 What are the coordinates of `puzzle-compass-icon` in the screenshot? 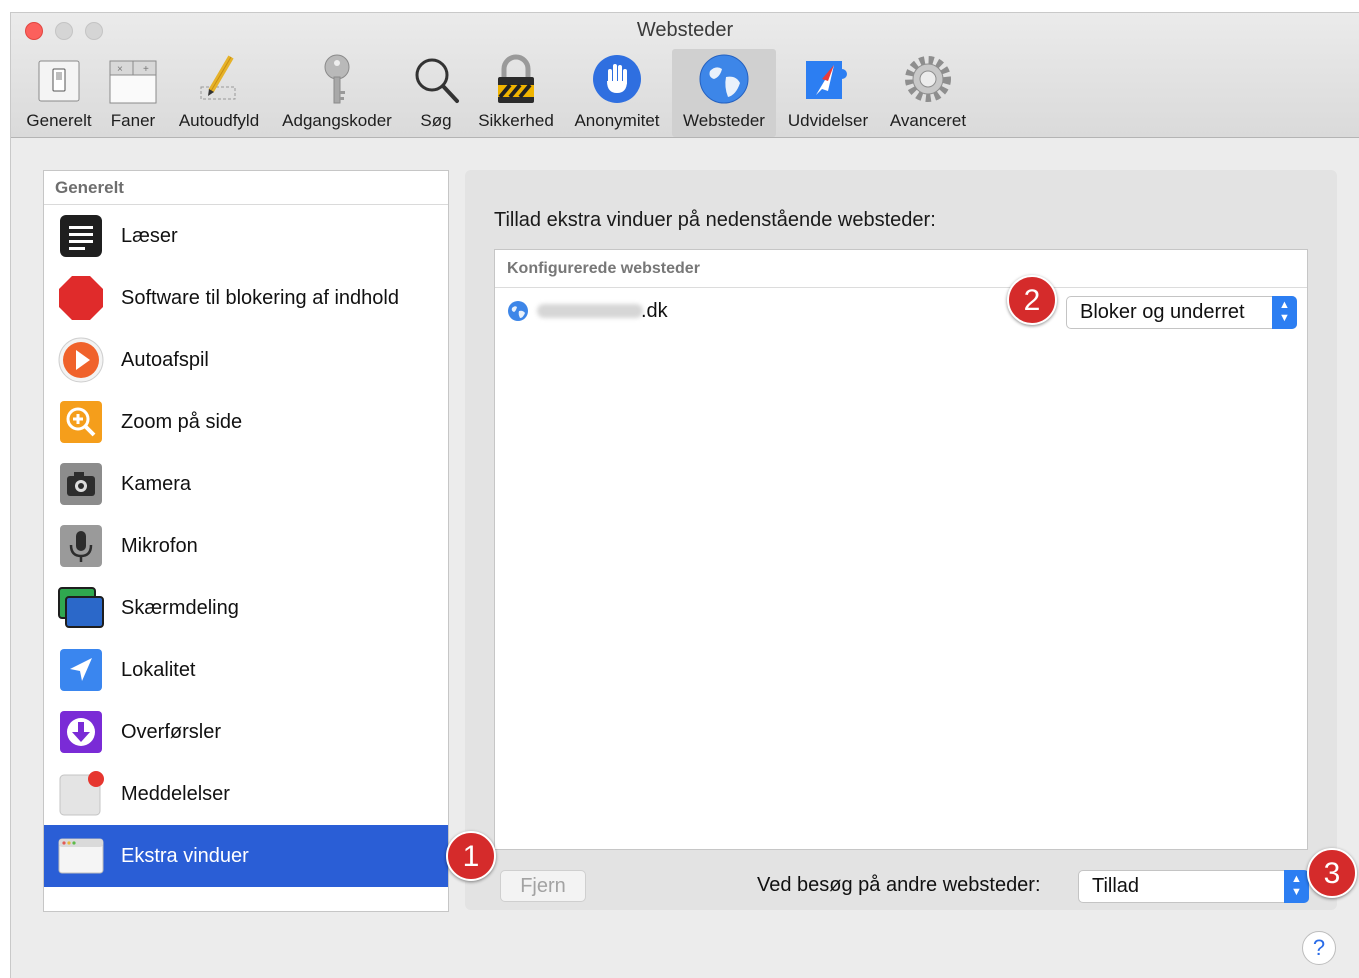 It's located at (828, 80).